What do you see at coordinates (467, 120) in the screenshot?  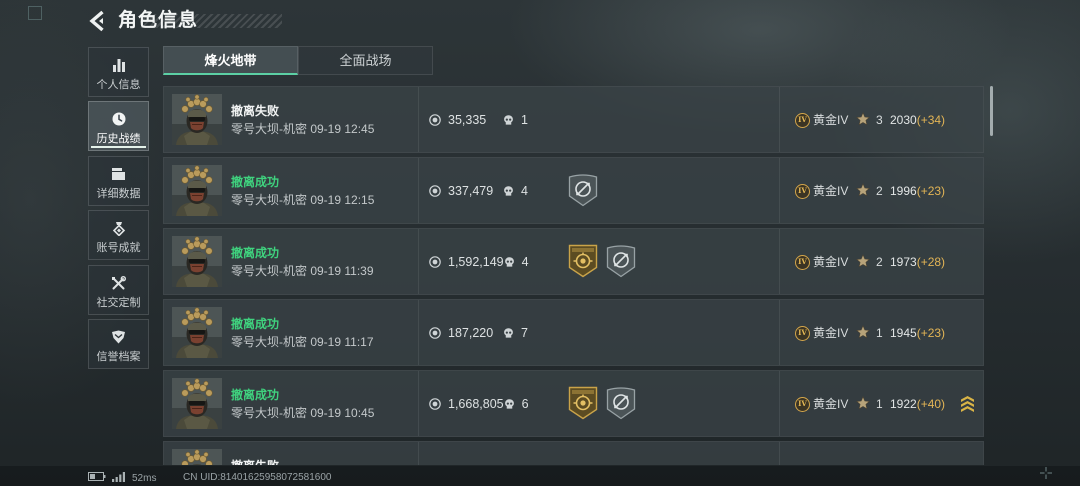 I see `haul-value: 35,335` at bounding box center [467, 120].